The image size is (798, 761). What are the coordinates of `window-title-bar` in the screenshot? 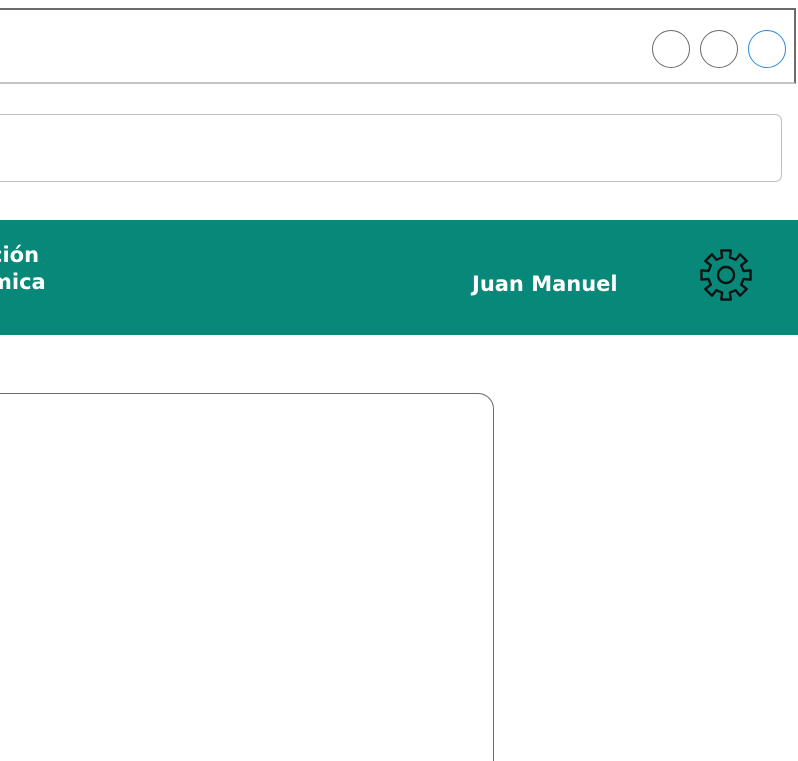 It's located at (398, 46).